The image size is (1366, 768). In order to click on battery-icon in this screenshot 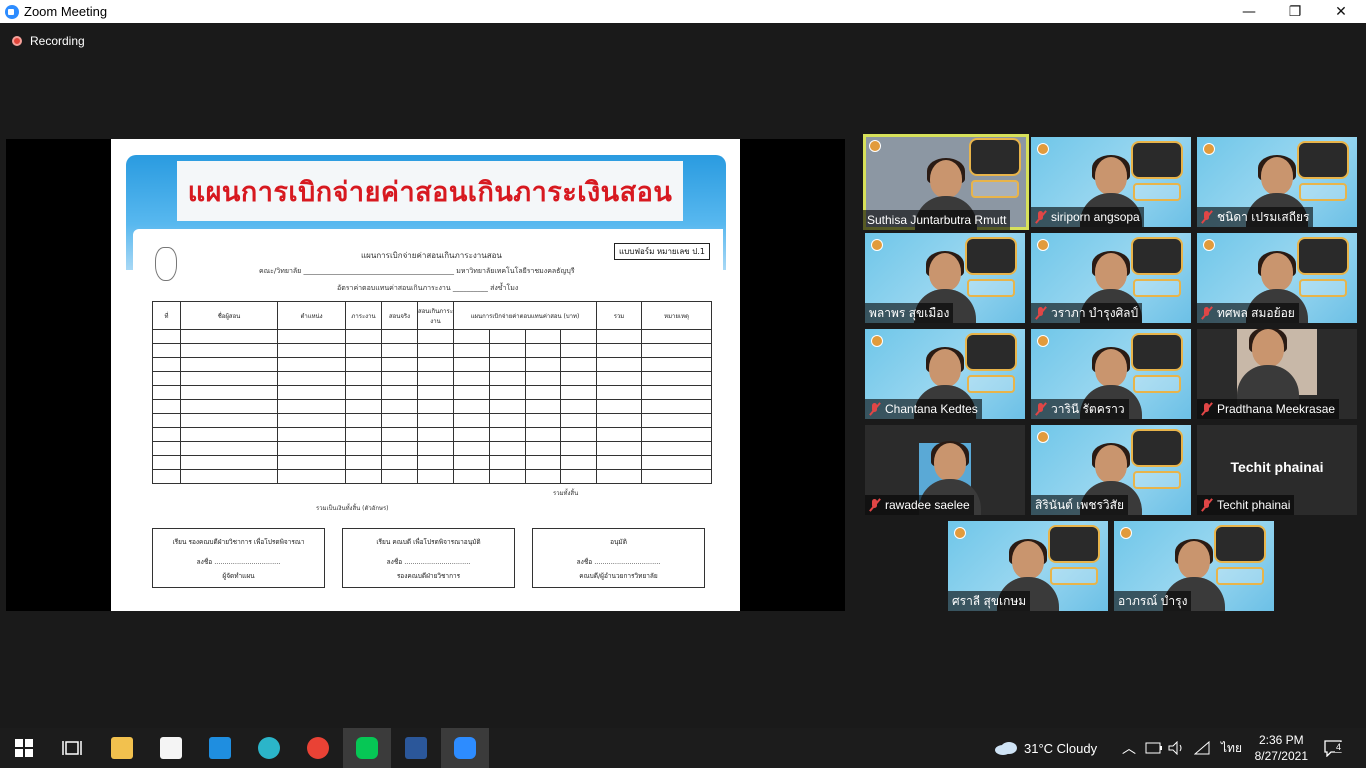, I will do `click(1154, 748)`.